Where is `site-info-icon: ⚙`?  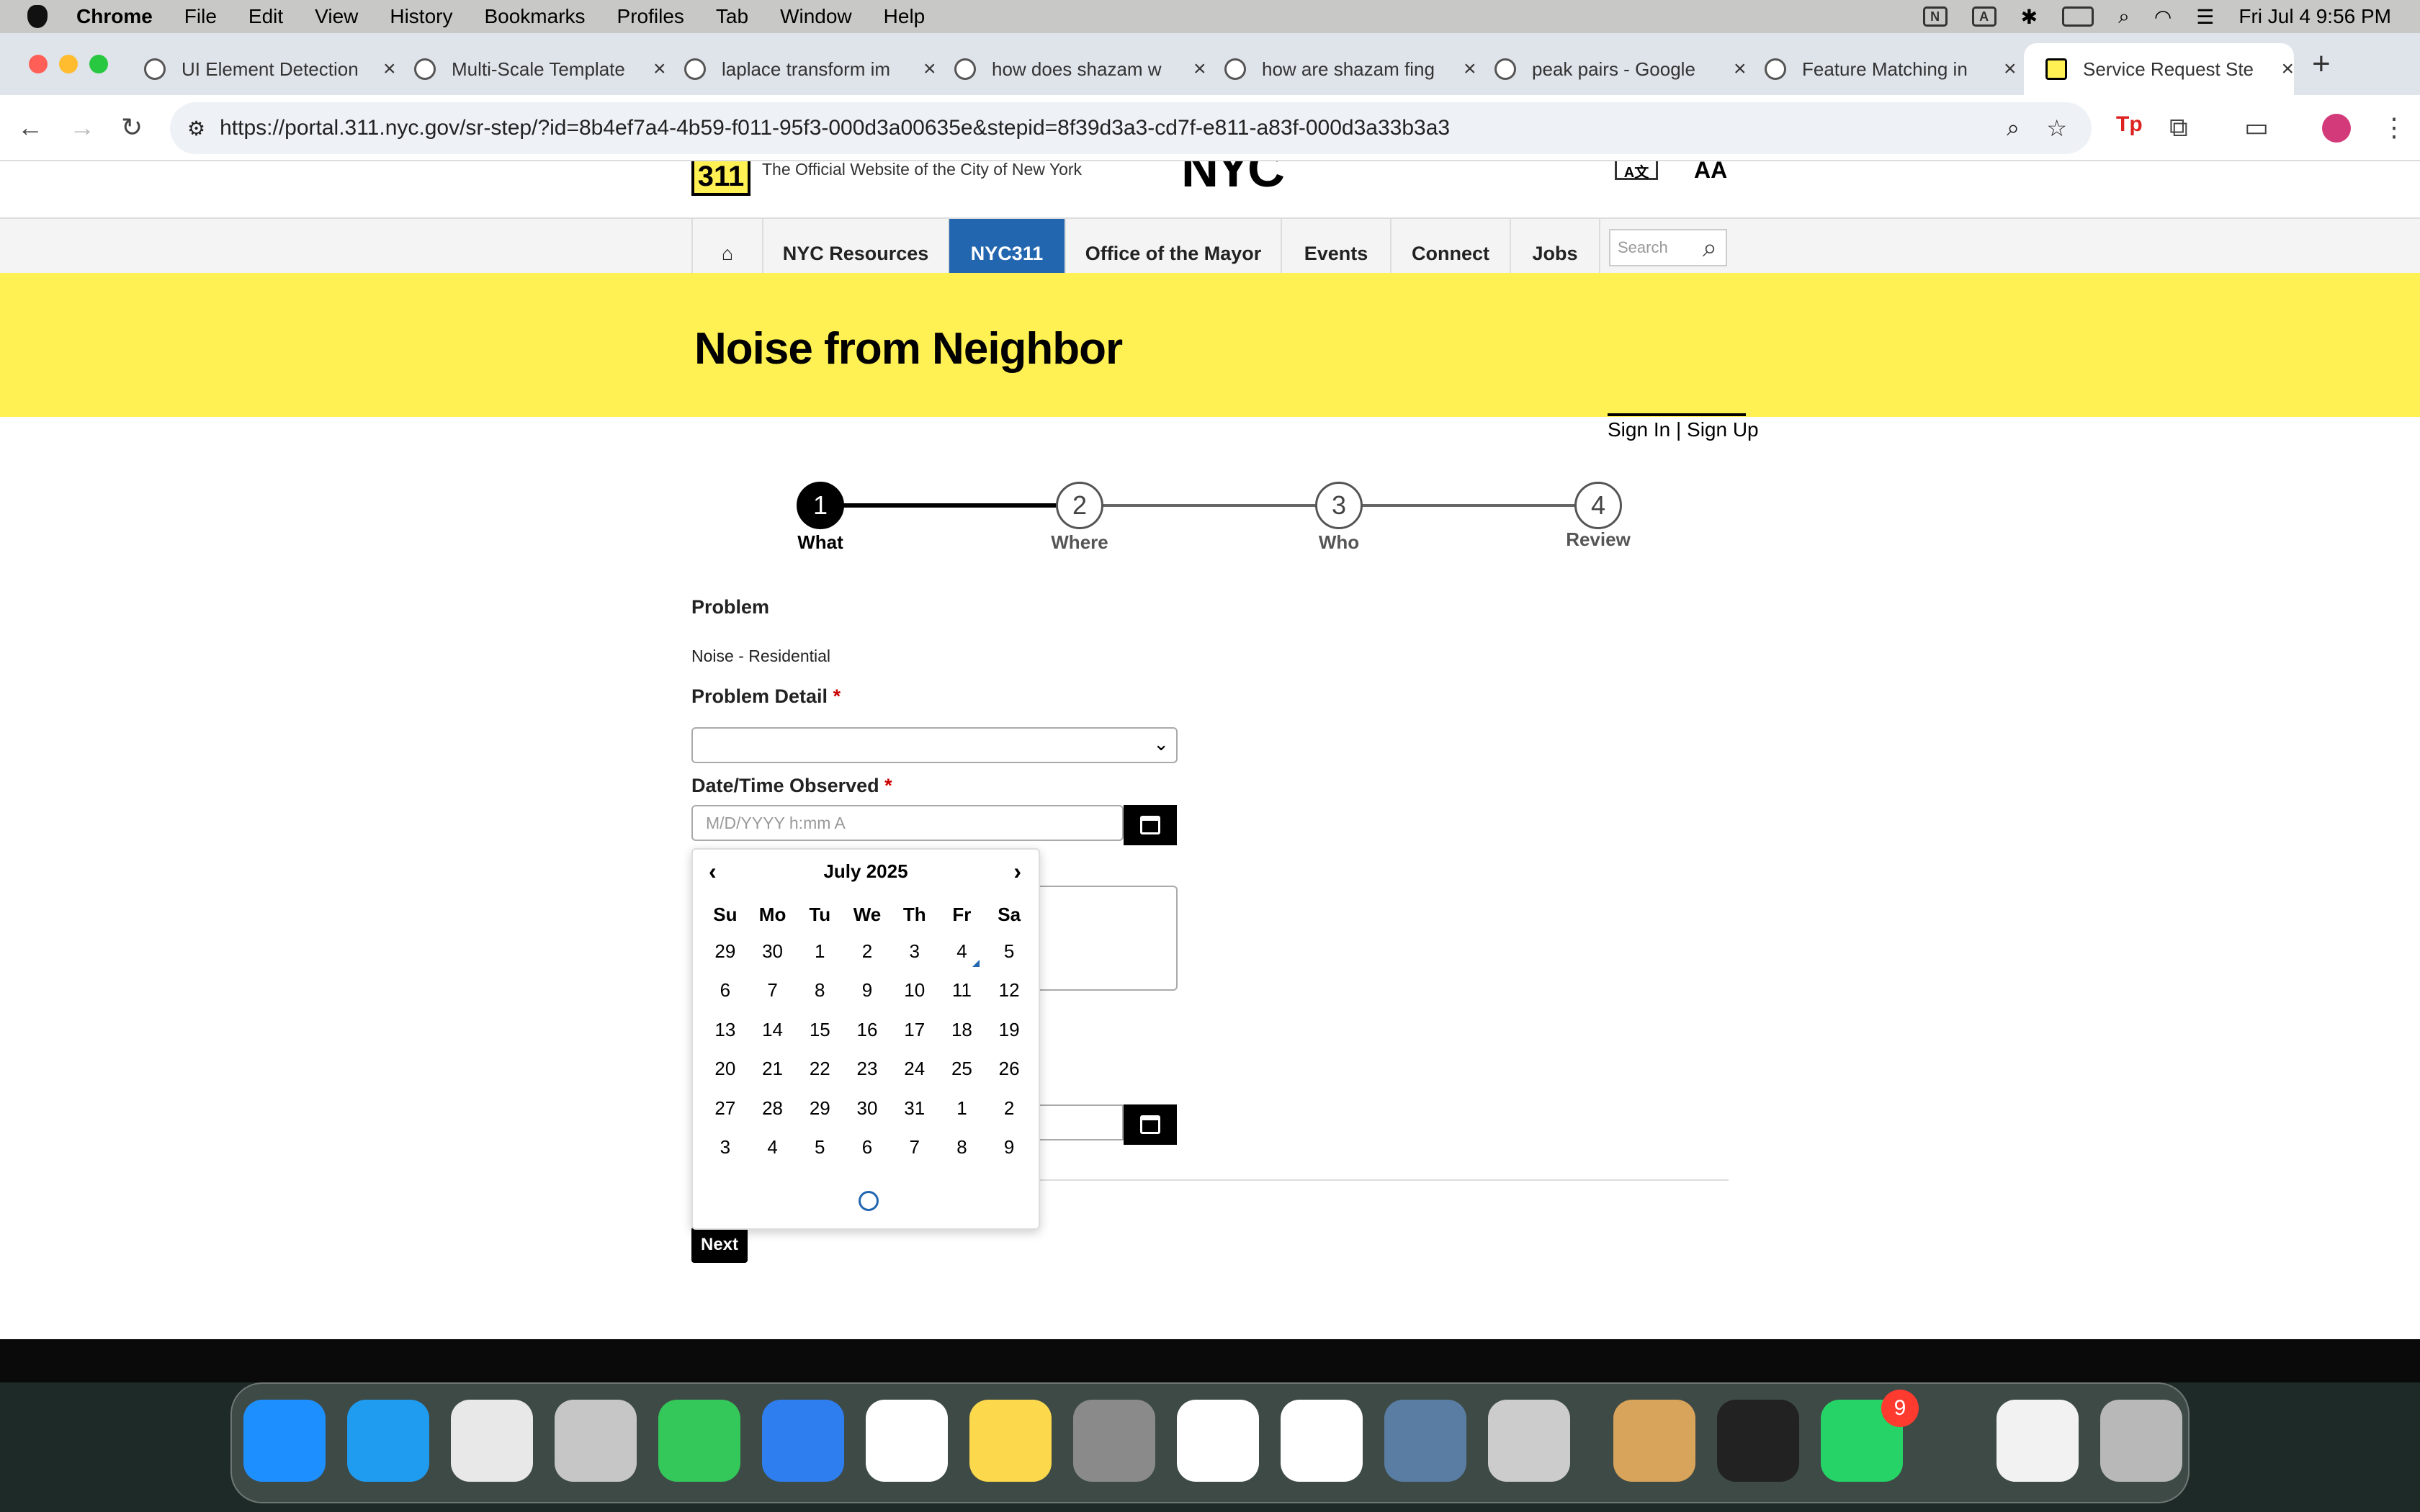
site-info-icon: ⚙ is located at coordinates (196, 128).